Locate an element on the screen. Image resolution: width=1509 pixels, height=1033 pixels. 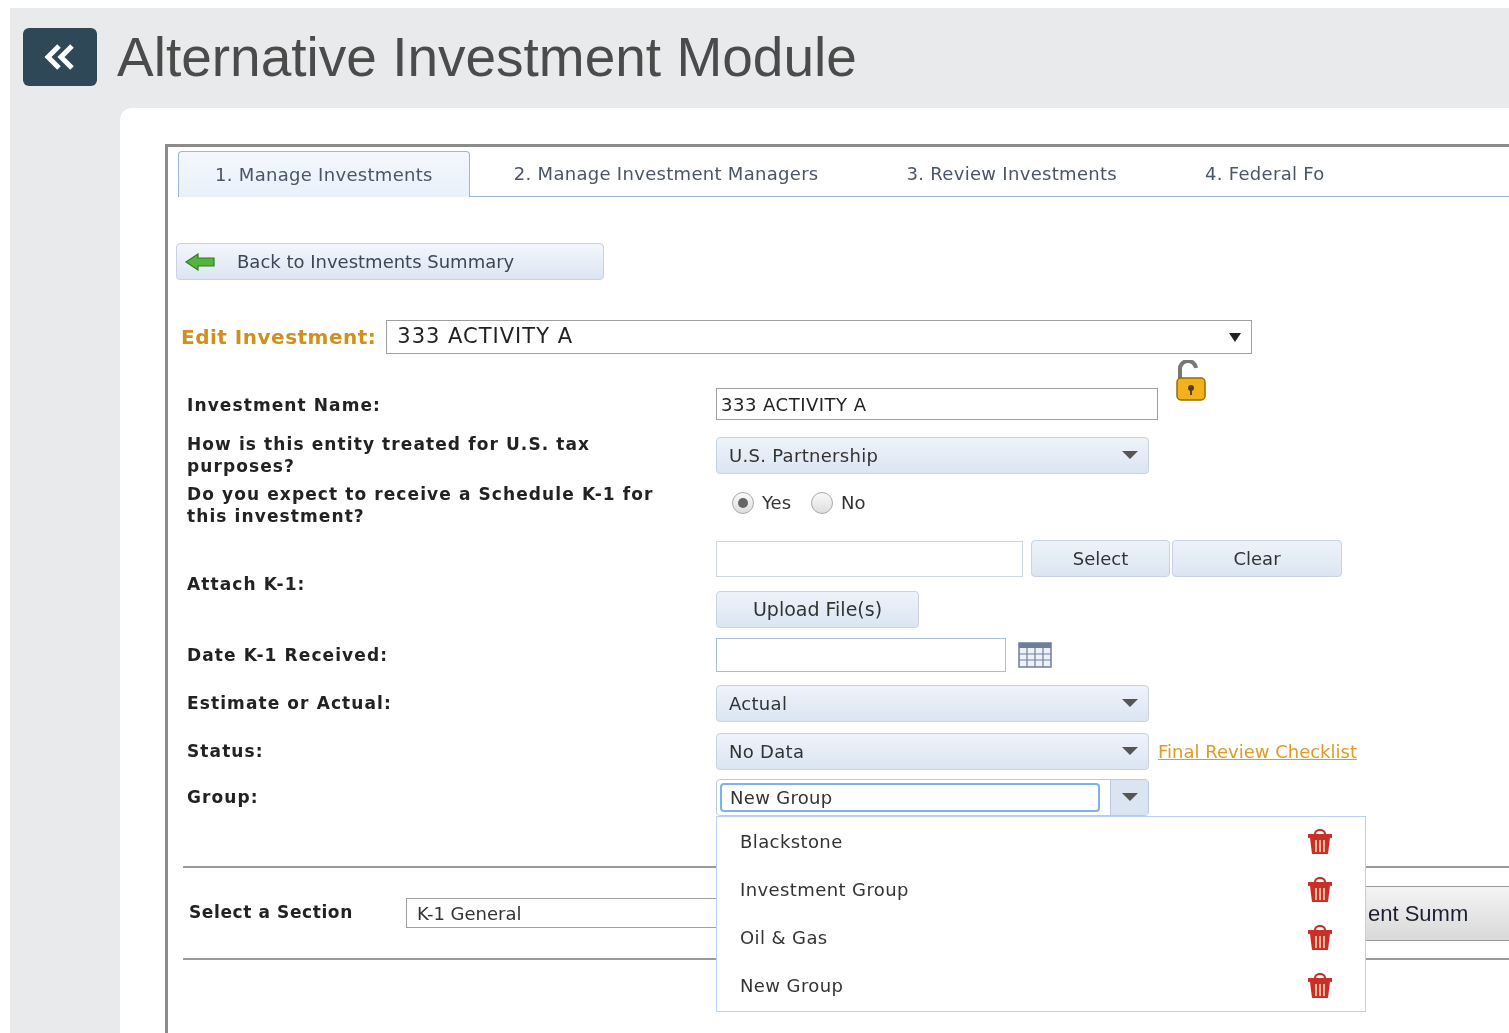
dropdown-select: Actual is located at coordinates (932, 703).